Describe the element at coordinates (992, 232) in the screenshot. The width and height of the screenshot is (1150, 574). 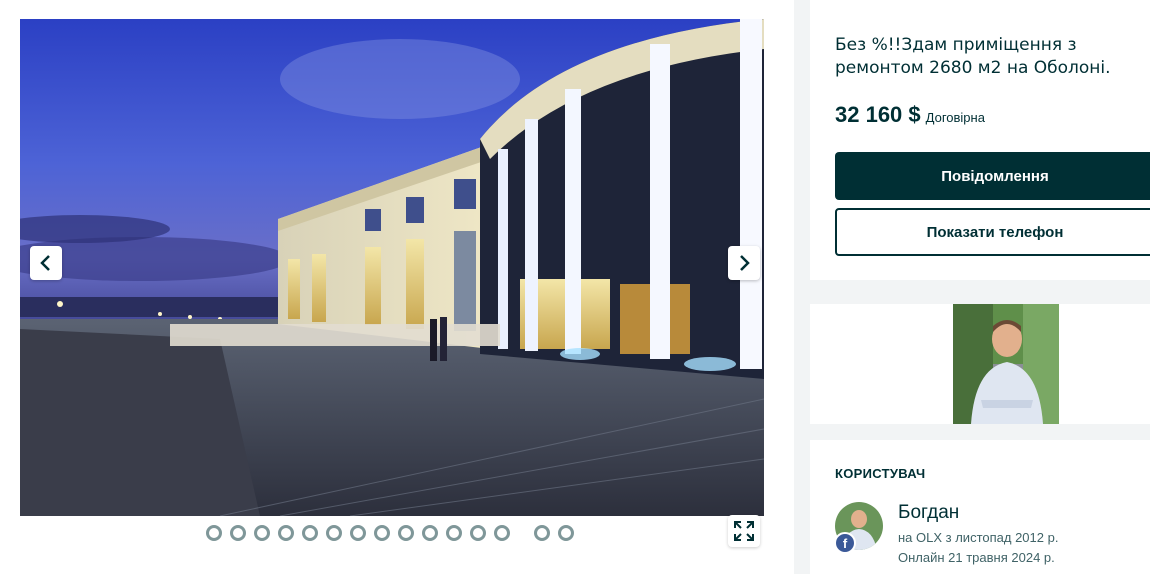
I see `show-phone-button: Показати телефон` at that location.